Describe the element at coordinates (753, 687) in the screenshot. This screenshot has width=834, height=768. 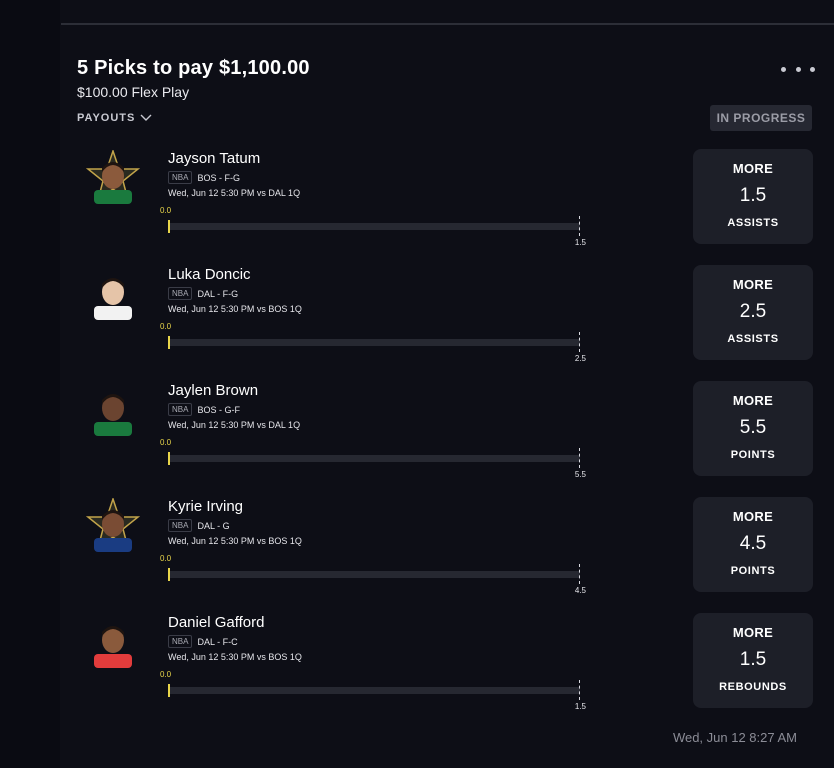
I see `projection-stat: REBOUNDS` at that location.